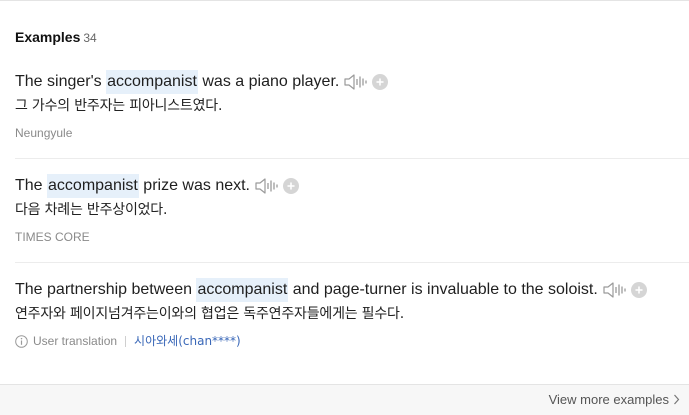 The height and width of the screenshot is (415, 689). Describe the element at coordinates (21, 341) in the screenshot. I see `info-circle-icon` at that location.